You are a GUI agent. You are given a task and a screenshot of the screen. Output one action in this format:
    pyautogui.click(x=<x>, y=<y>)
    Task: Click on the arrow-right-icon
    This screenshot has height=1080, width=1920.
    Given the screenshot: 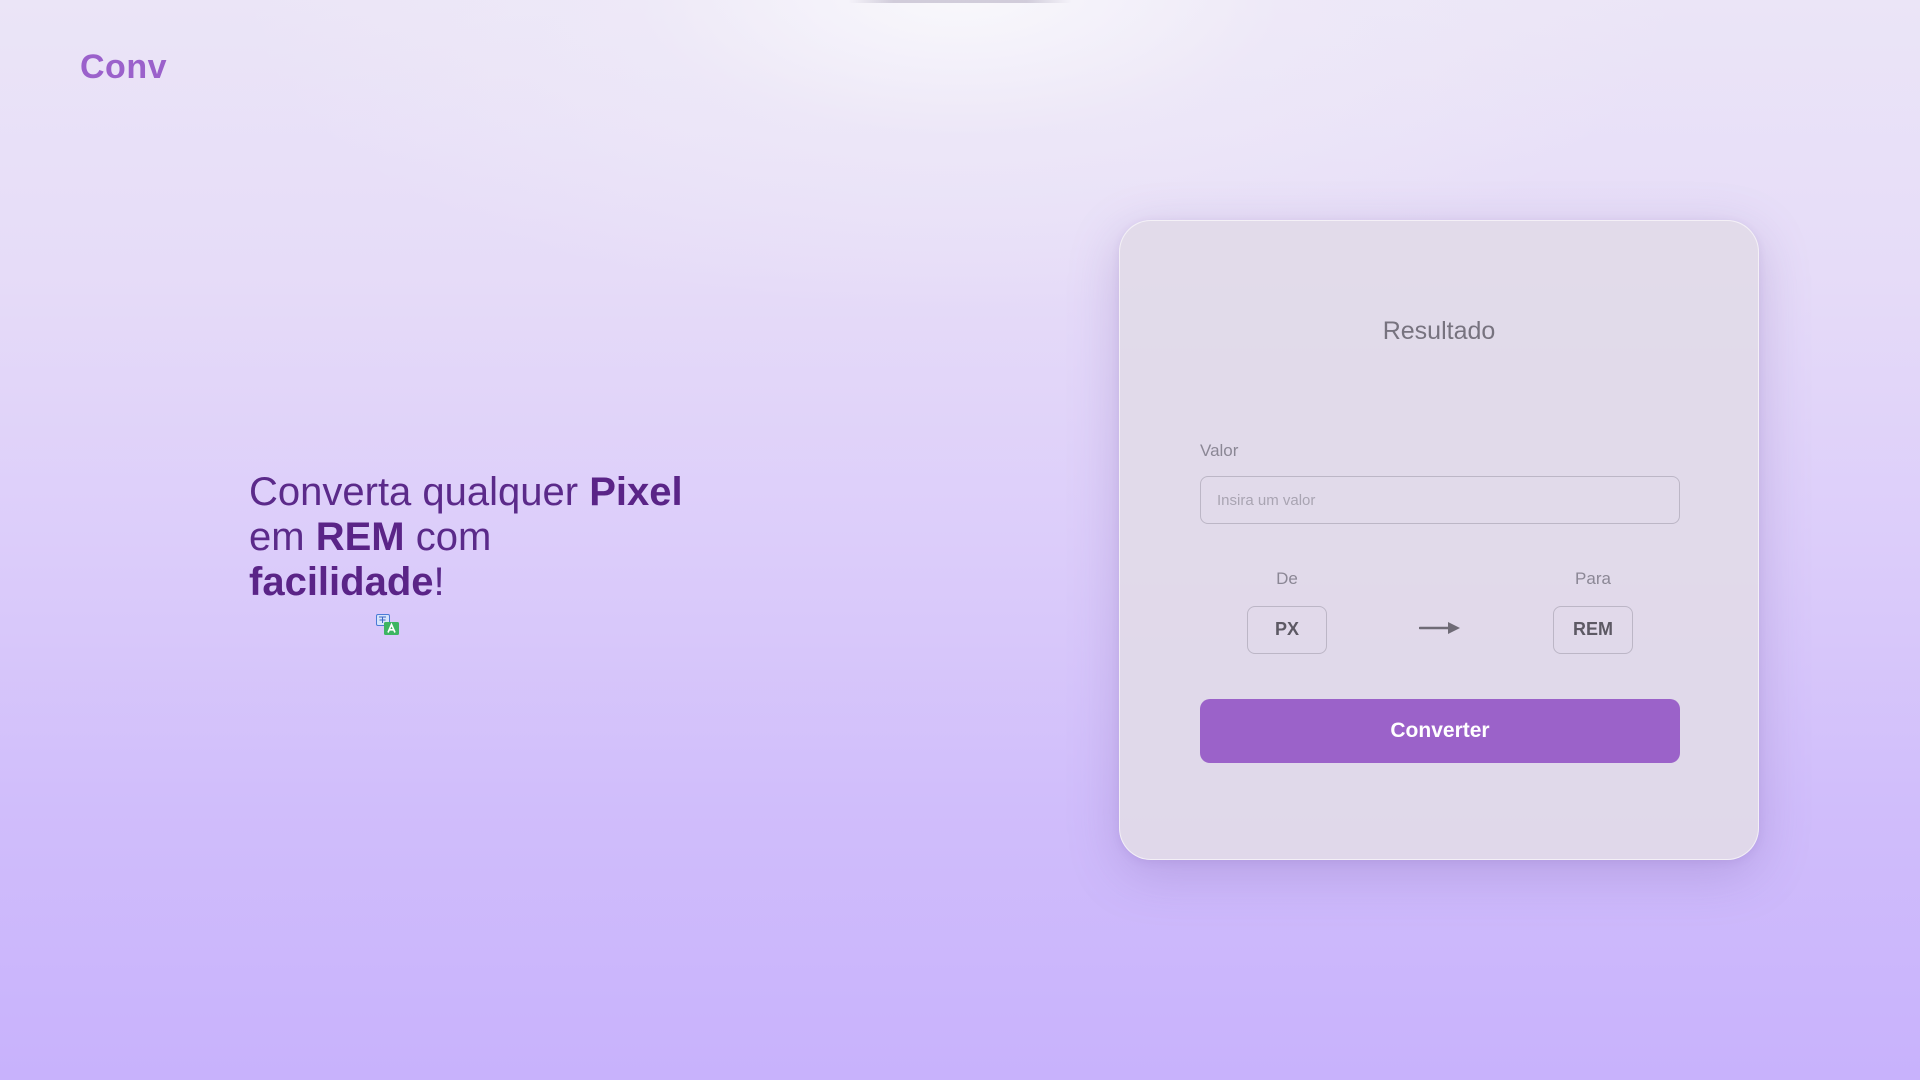 What is the action you would take?
    pyautogui.click(x=1439, y=628)
    